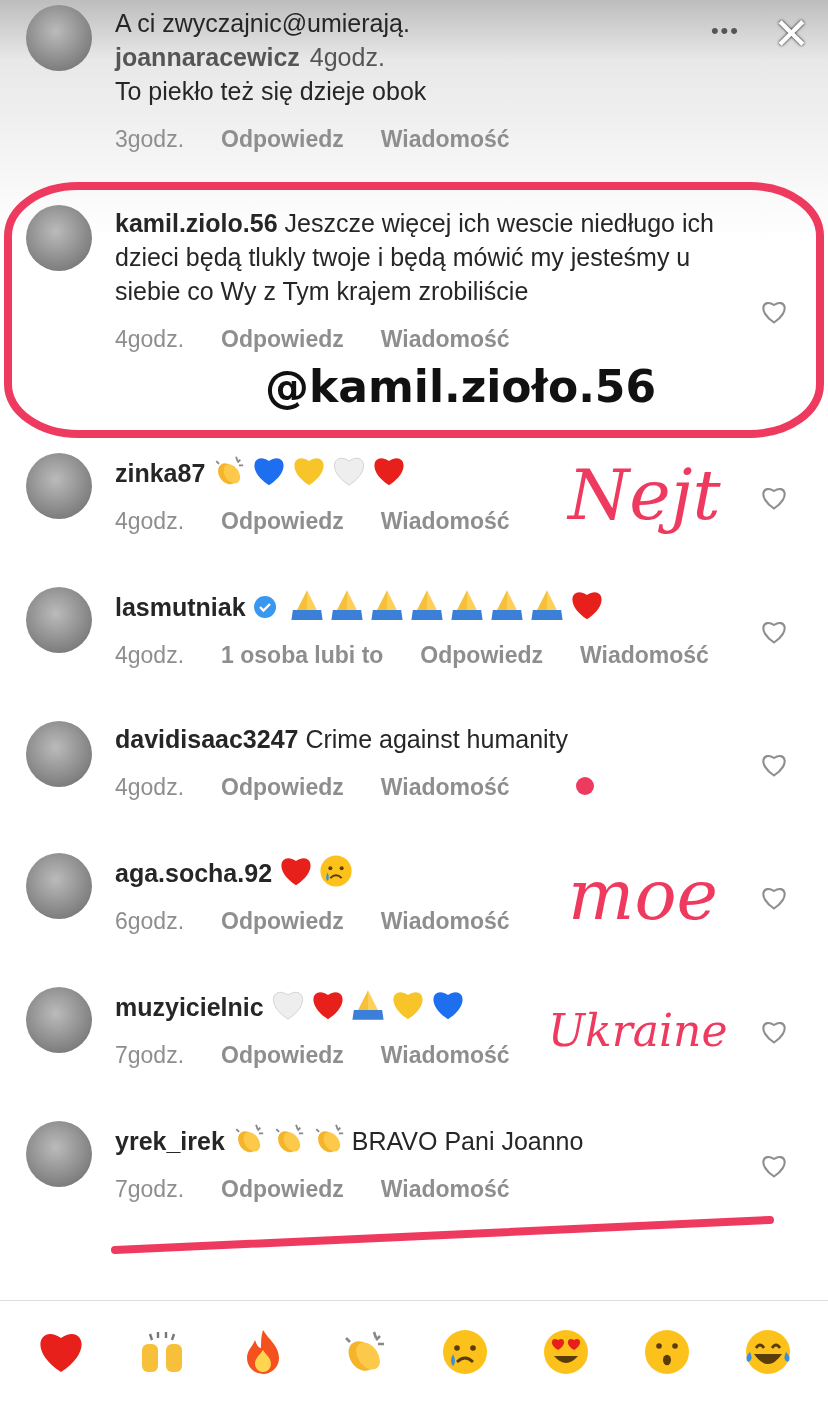 The width and height of the screenshot is (828, 1413). I want to click on comment-text: A ci zwyczajnic@umierają., so click(262, 23).